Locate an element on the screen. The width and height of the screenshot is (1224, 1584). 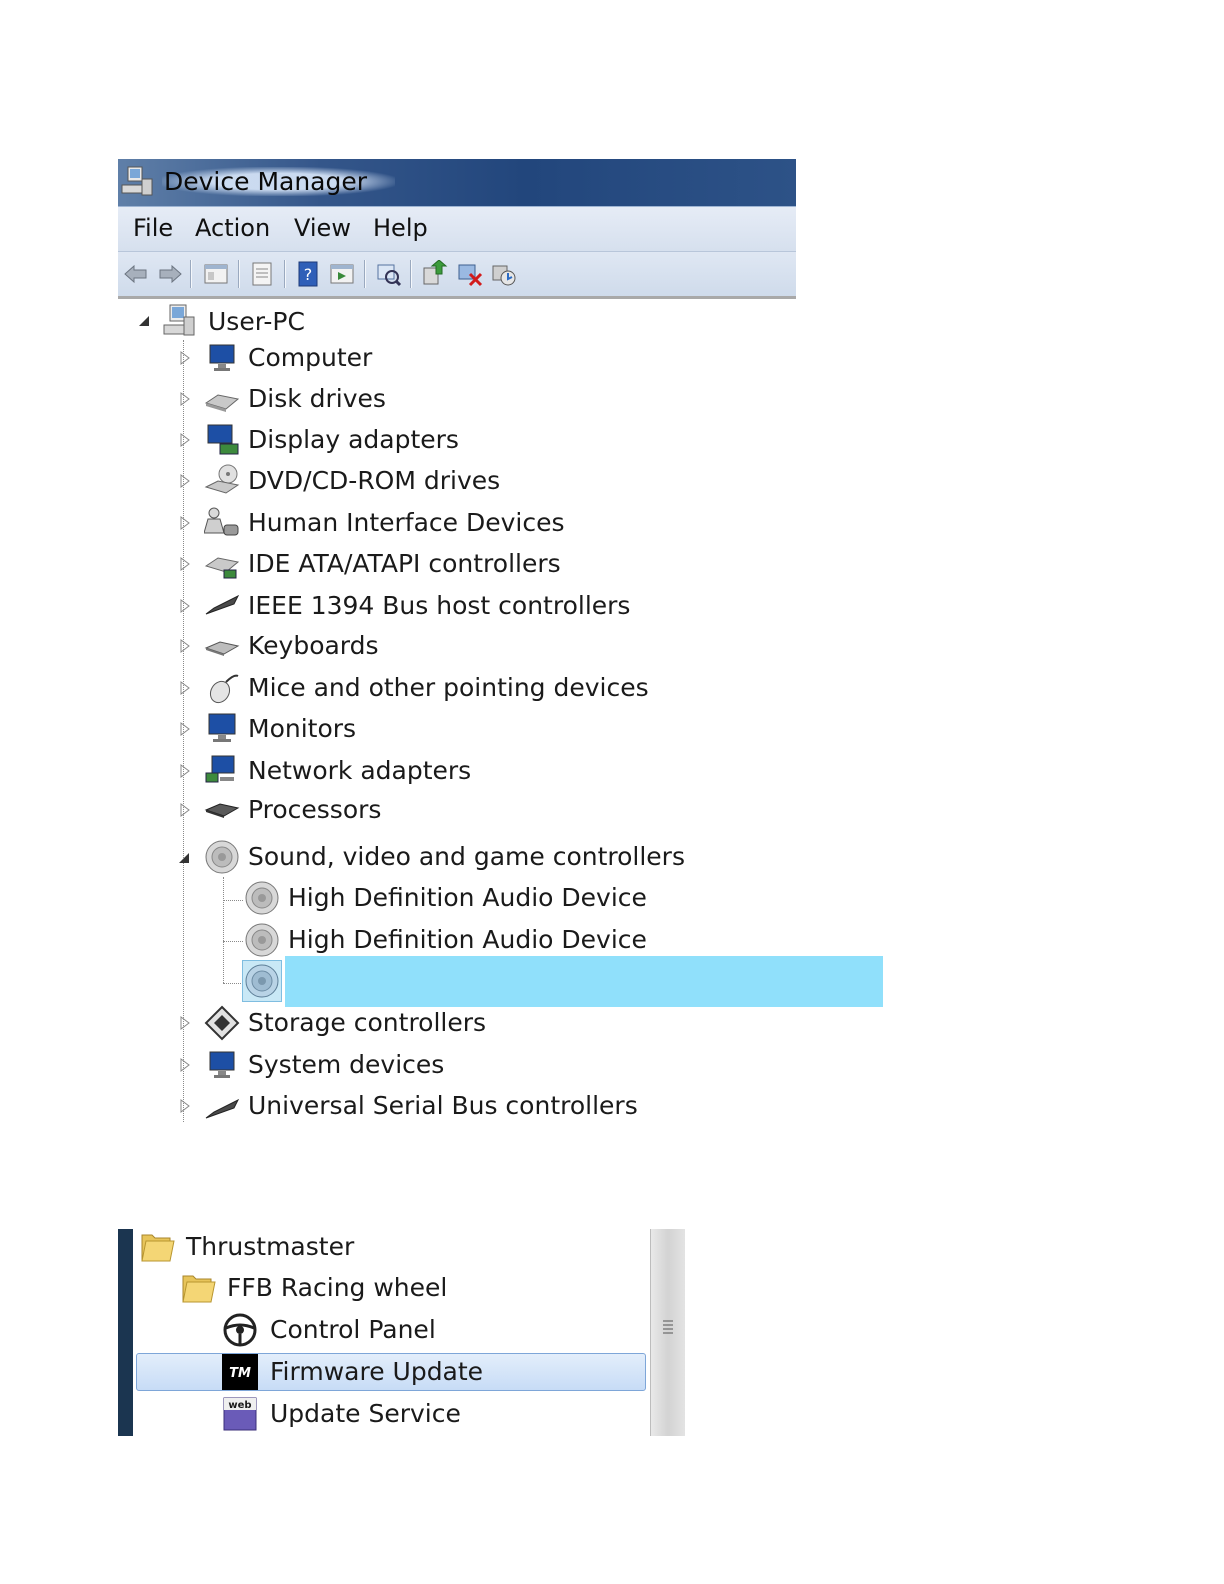
tree-root-user-pc: User-PC is located at coordinates (280, 323).